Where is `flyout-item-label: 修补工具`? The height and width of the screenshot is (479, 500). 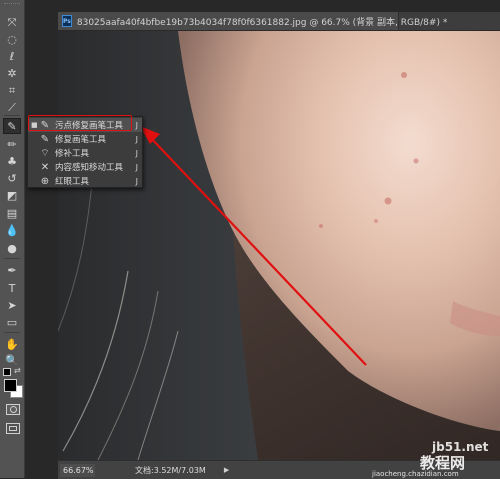 flyout-item-label: 修补工具 is located at coordinates (72, 154).